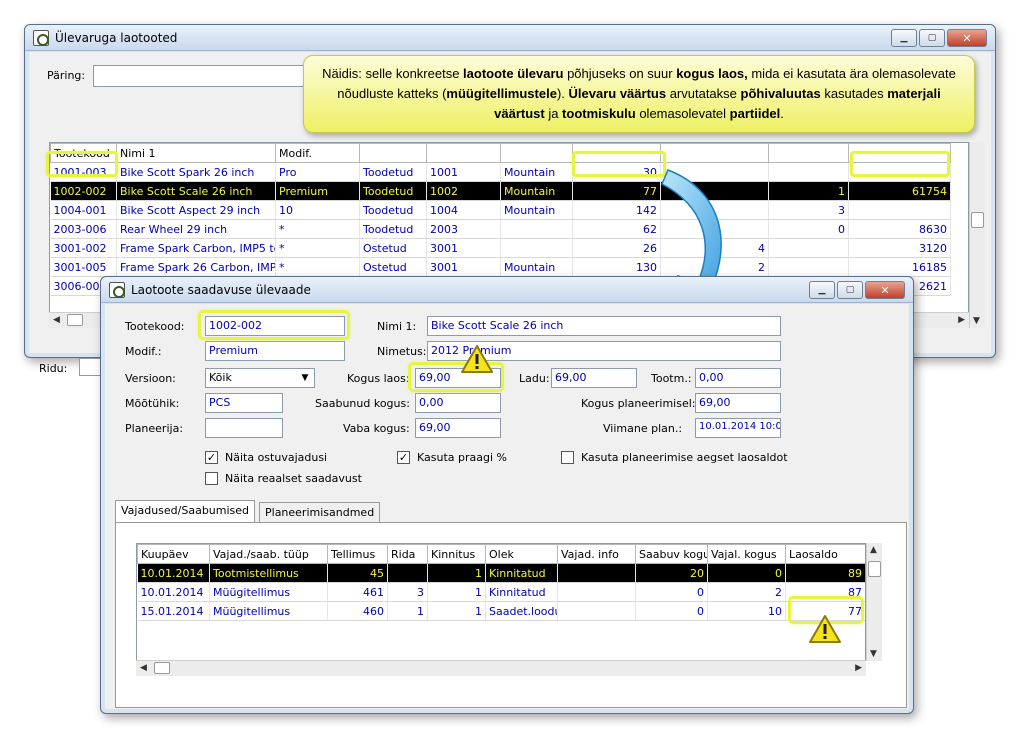 The height and width of the screenshot is (738, 1018). What do you see at coordinates (456, 554) in the screenshot?
I see `col-header: Kinnitus` at bounding box center [456, 554].